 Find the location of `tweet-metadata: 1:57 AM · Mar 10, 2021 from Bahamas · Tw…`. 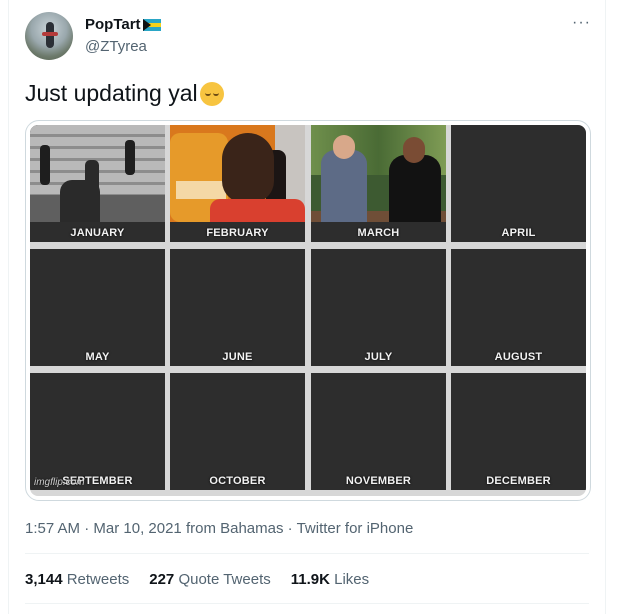

tweet-metadata: 1:57 AM · Mar 10, 2021 from Bahamas · Tw… is located at coordinates (219, 528).